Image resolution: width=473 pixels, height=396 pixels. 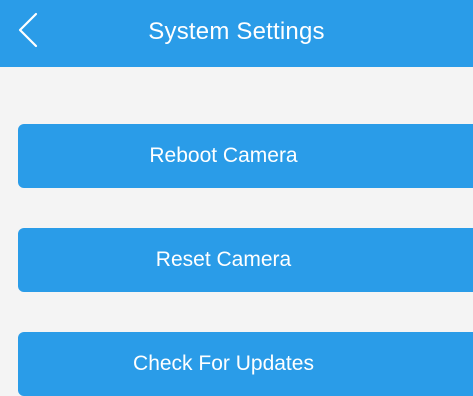 I want to click on page-title: System Settings, so click(x=236, y=31).